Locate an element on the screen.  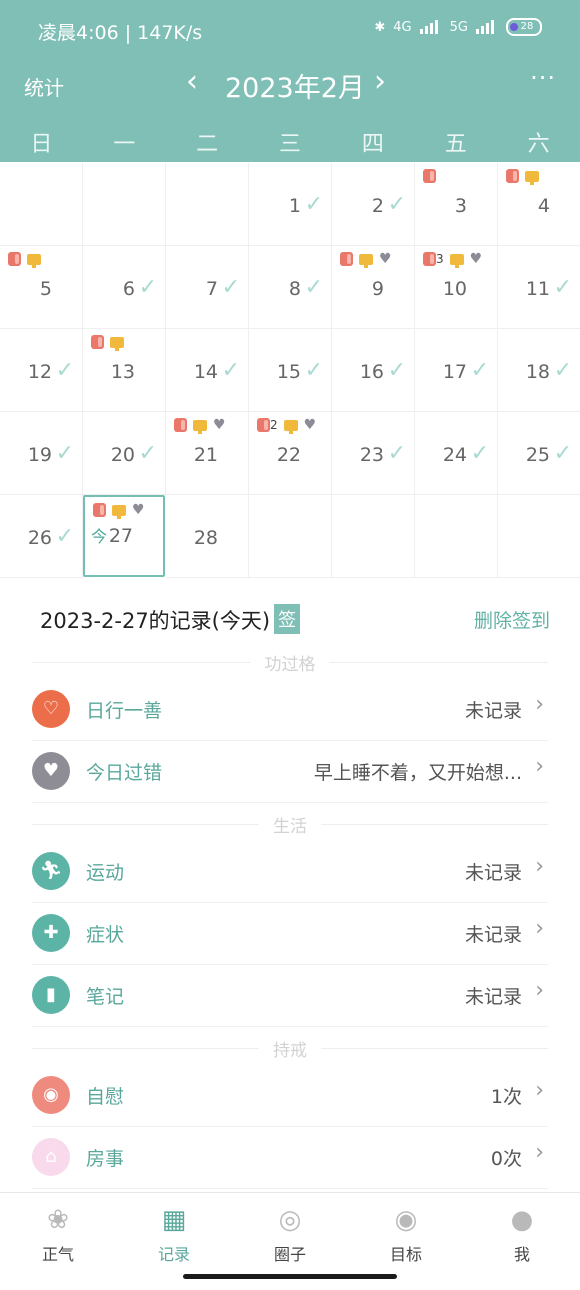
calendar-cell: 25 ✓ is located at coordinates (539, 453).